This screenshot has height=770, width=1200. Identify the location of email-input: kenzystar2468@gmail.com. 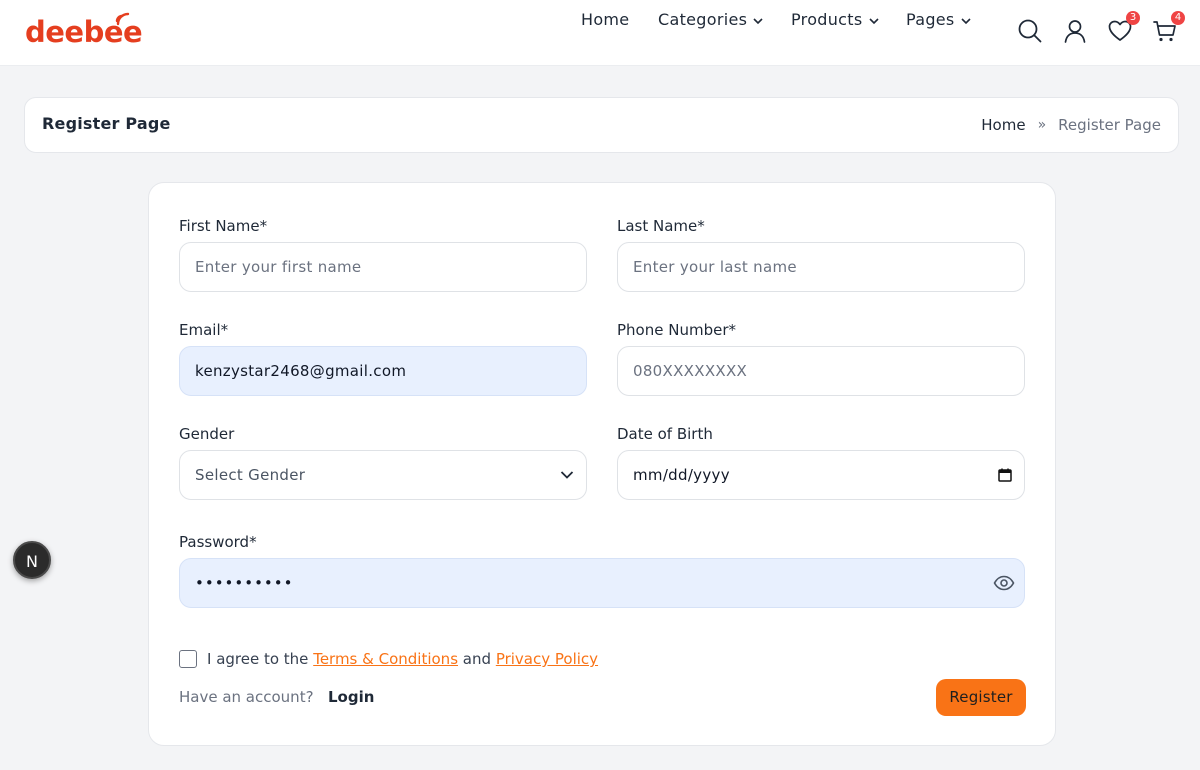
(383, 371).